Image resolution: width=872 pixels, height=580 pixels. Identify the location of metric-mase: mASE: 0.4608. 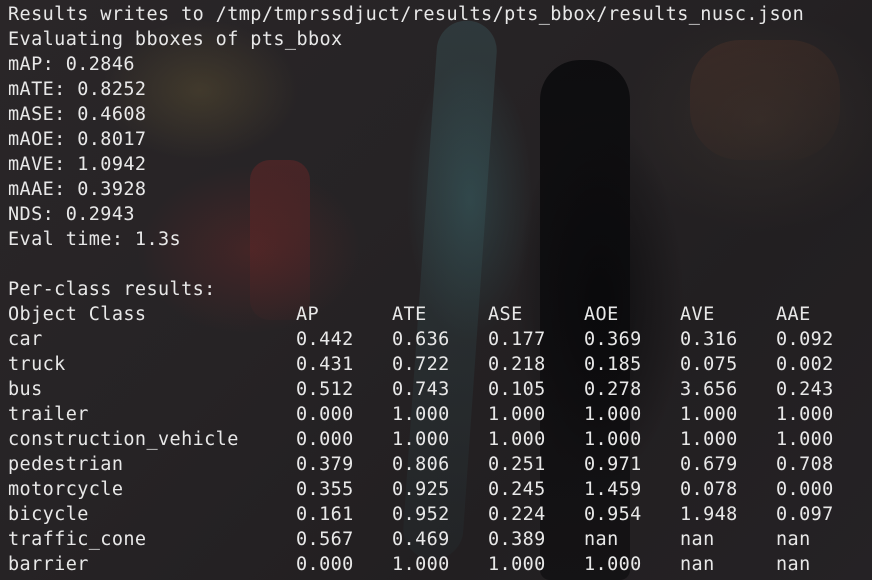
(77, 114).